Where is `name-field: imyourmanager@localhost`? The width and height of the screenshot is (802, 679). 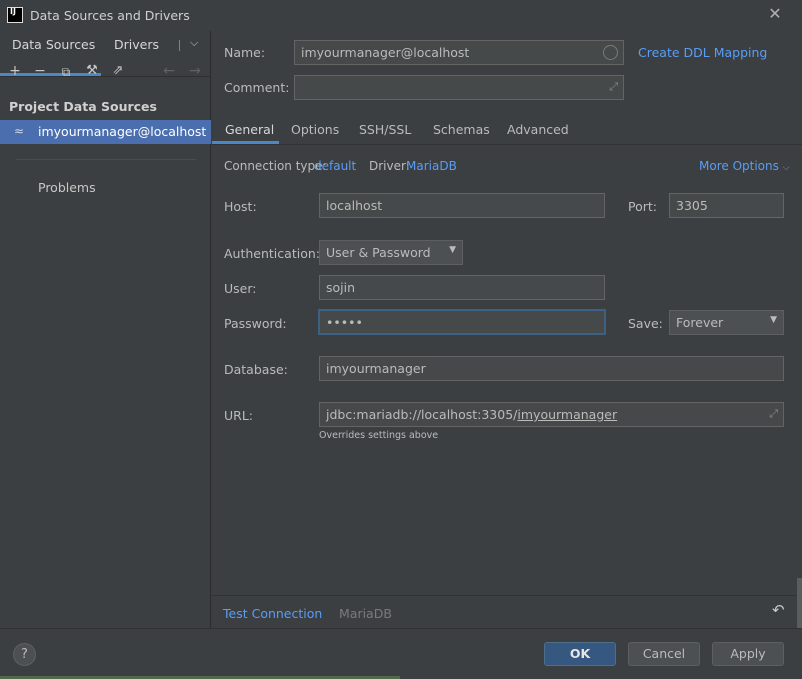 name-field: imyourmanager@localhost is located at coordinates (459, 52).